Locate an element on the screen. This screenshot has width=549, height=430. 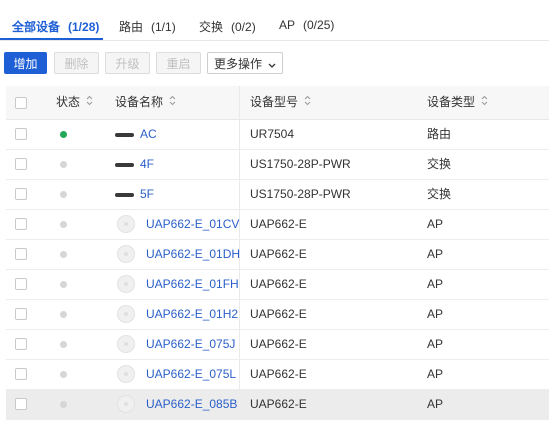
tab-label: 路由 is located at coordinates (131, 27).